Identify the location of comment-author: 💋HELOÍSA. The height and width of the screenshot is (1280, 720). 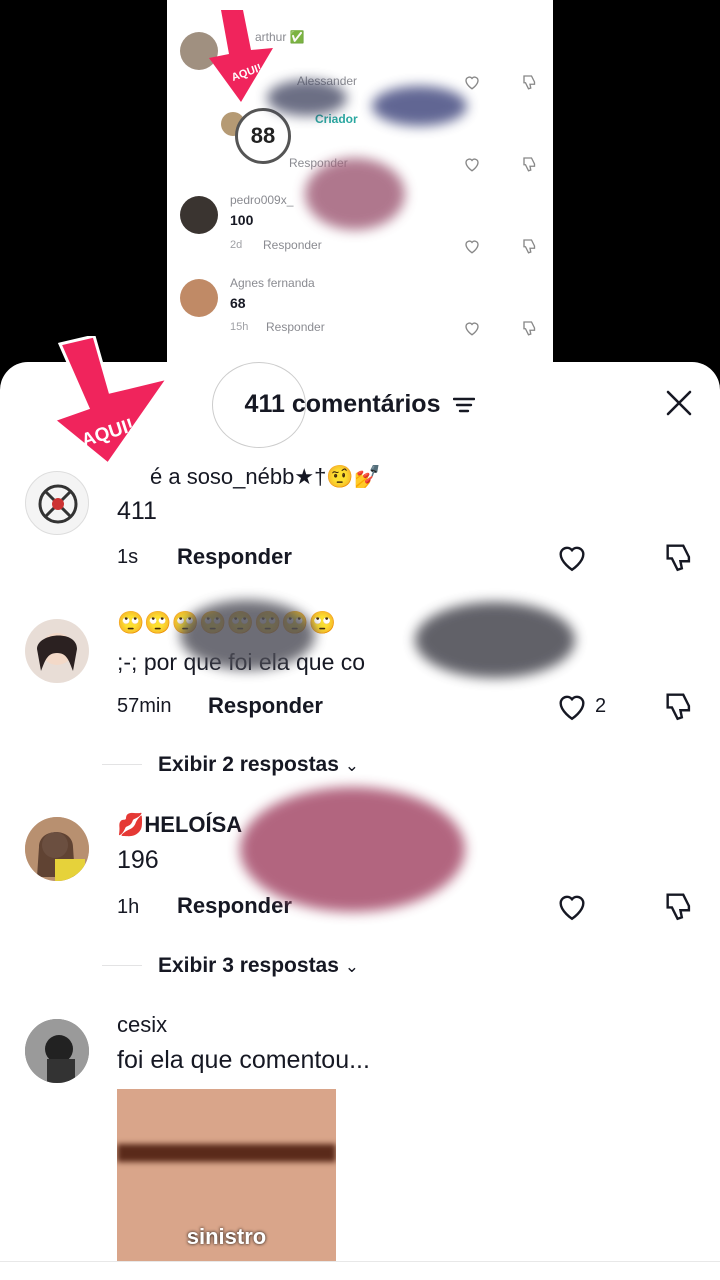
(179, 825).